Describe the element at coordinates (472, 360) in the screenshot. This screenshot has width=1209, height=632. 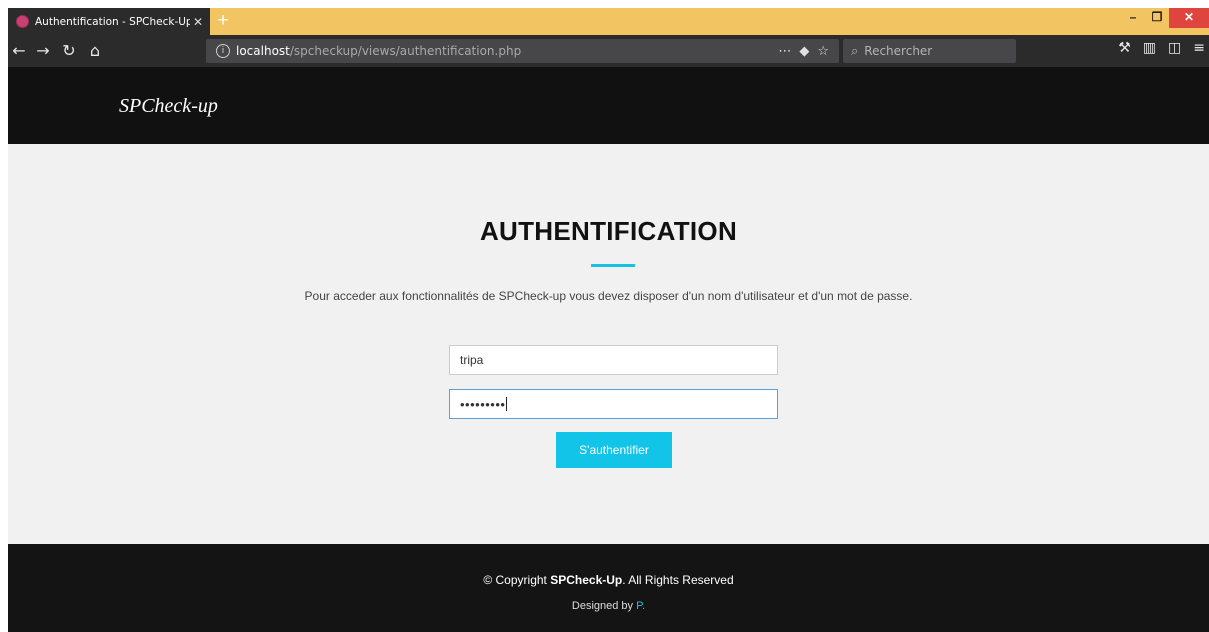
I see `username-value: tripa` at that location.